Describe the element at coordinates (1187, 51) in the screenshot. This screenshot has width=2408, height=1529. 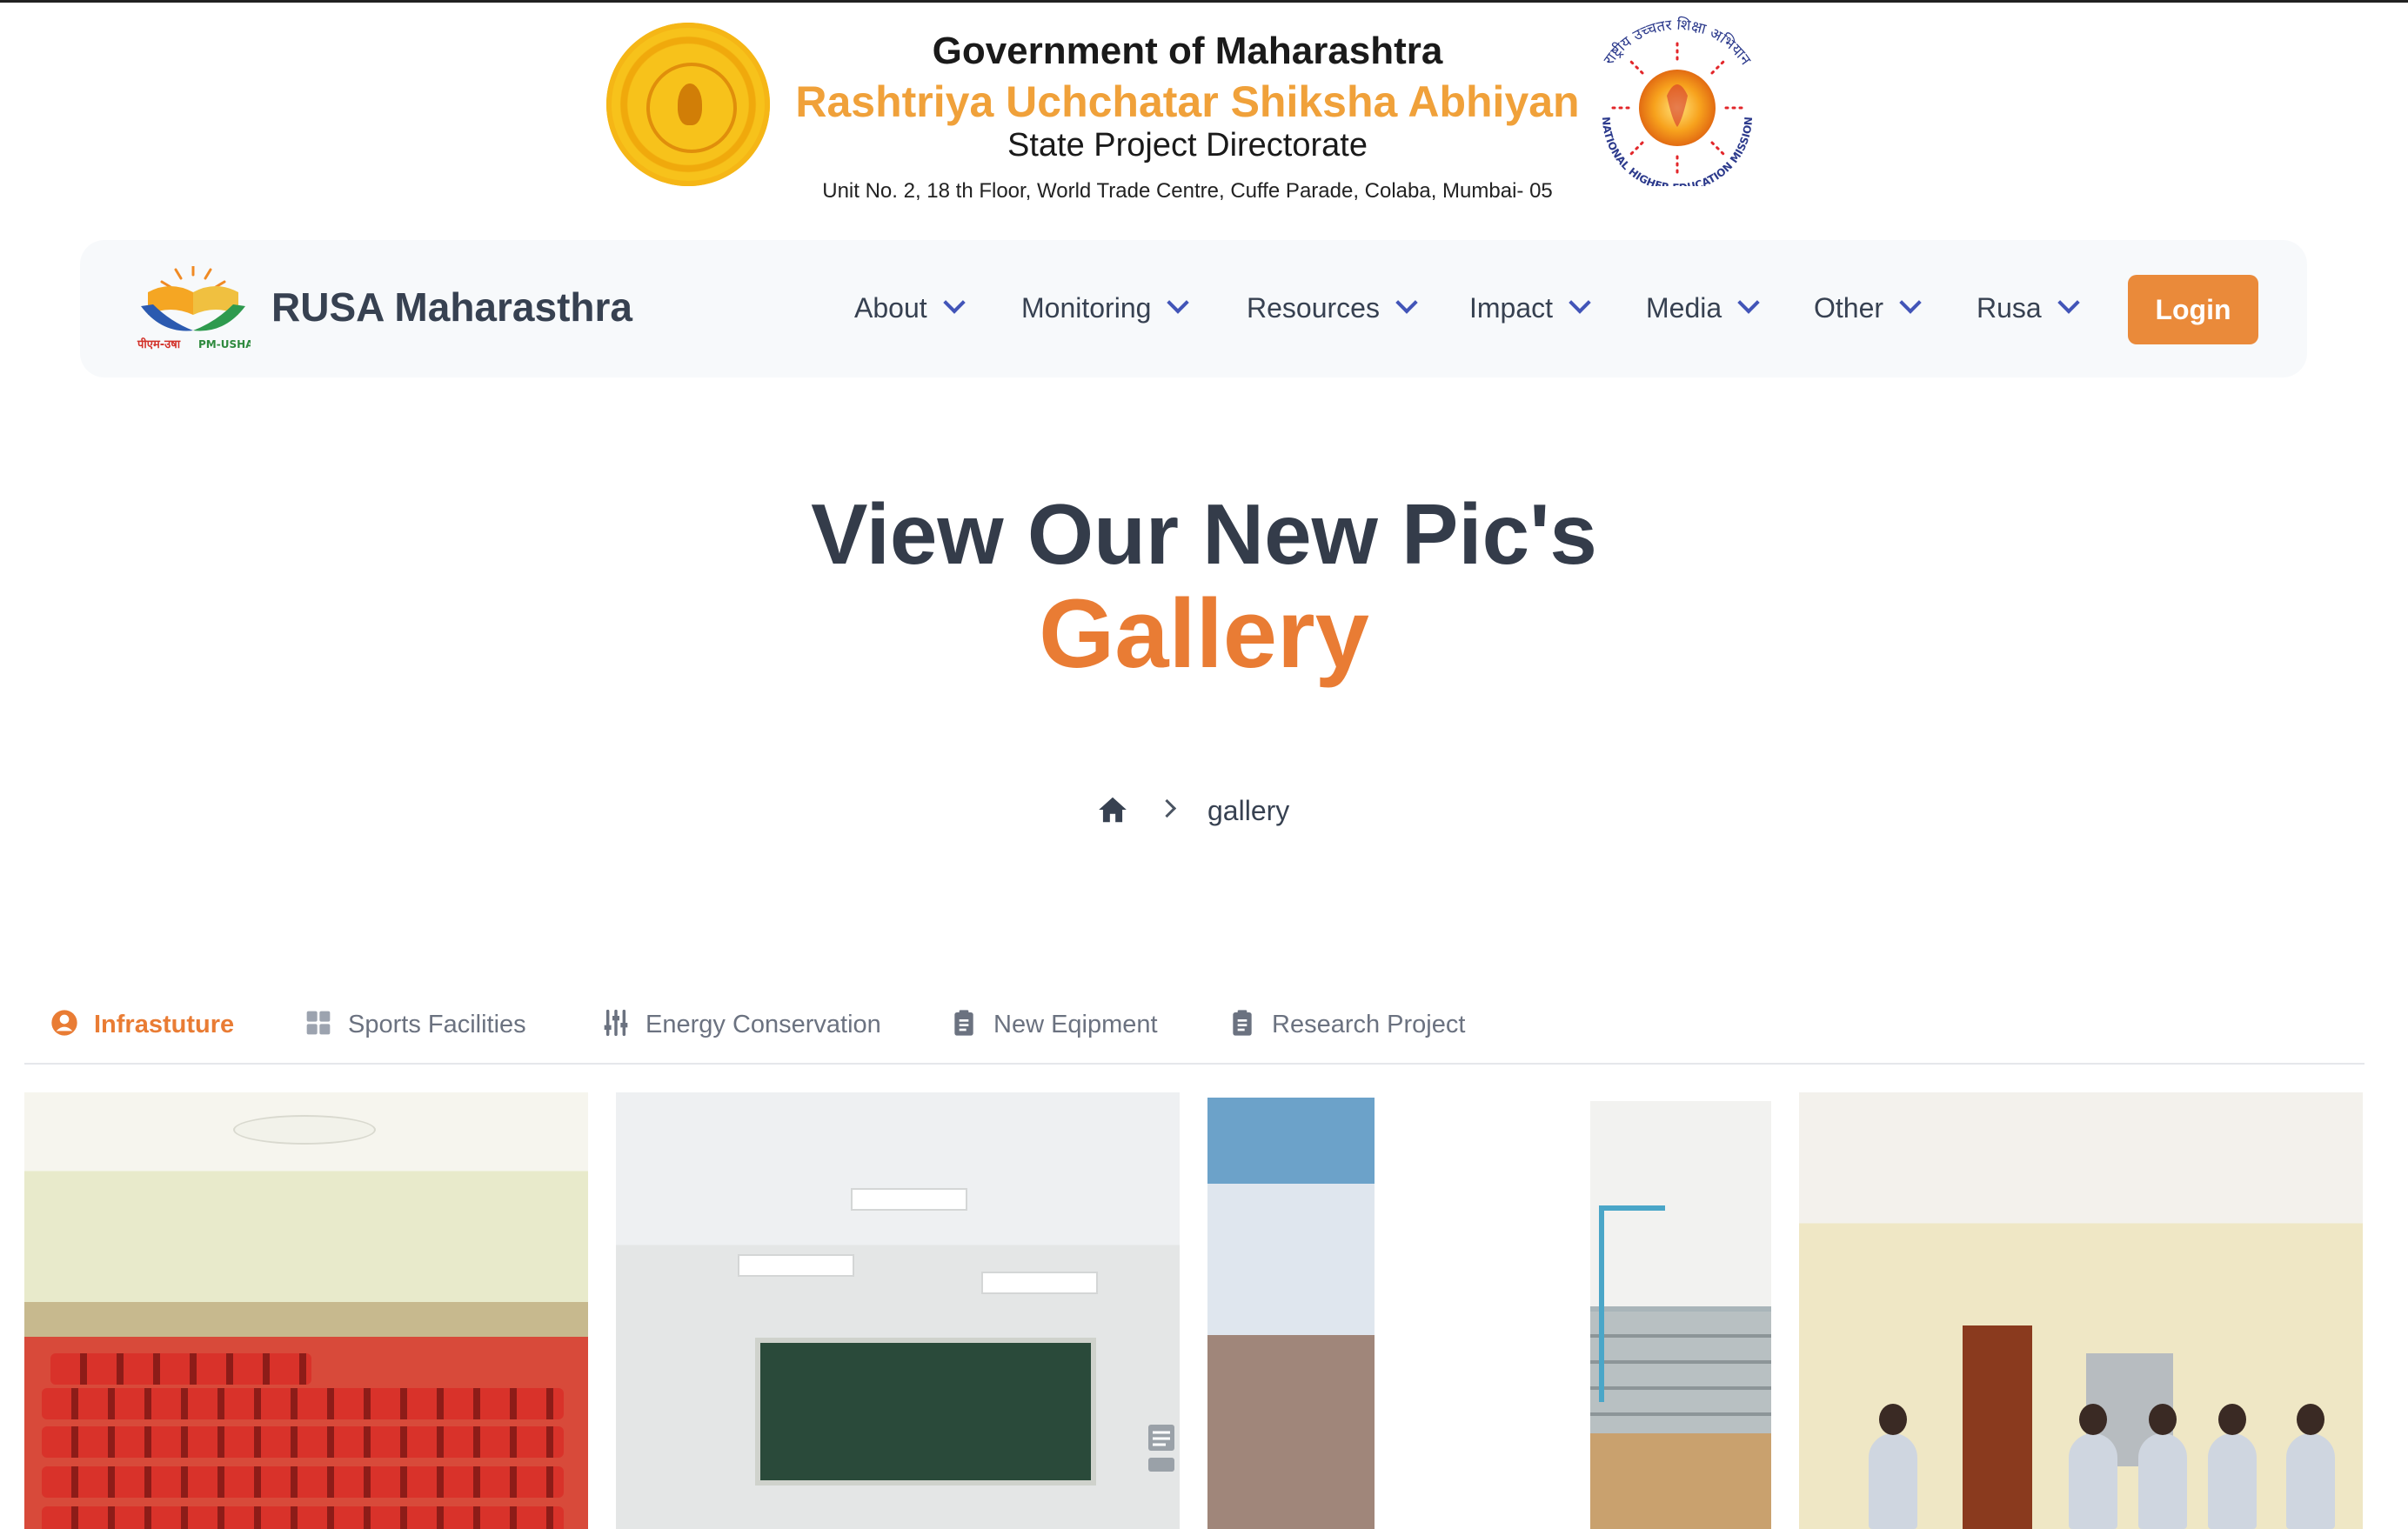
I see `gov-title: Government of Maharashtra` at that location.